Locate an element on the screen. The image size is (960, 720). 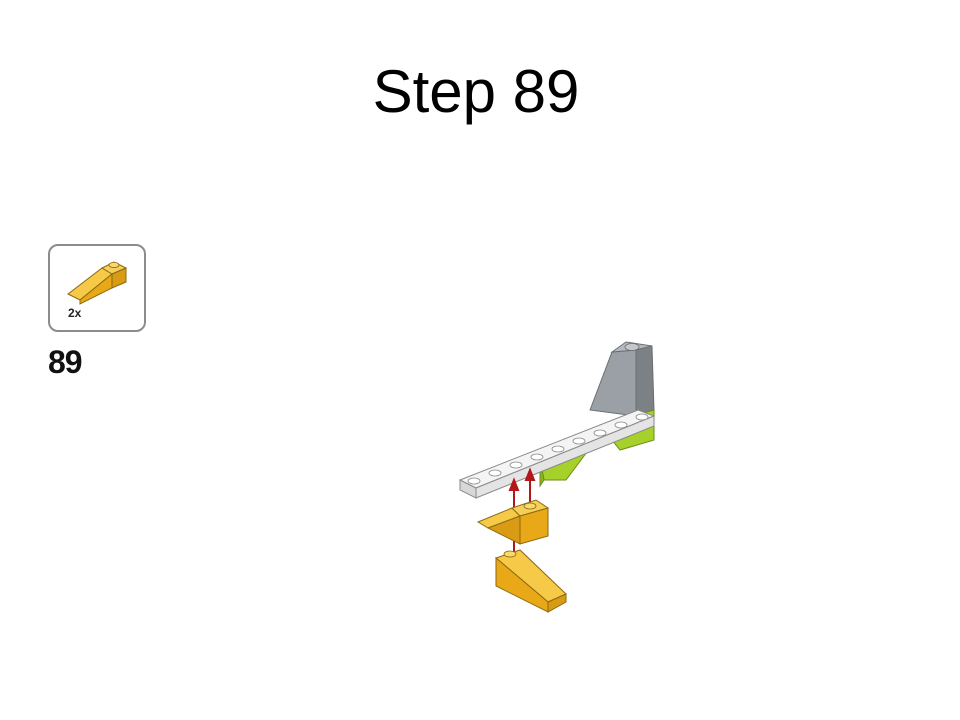
gray-slope-brick is located at coordinates (622, 379).